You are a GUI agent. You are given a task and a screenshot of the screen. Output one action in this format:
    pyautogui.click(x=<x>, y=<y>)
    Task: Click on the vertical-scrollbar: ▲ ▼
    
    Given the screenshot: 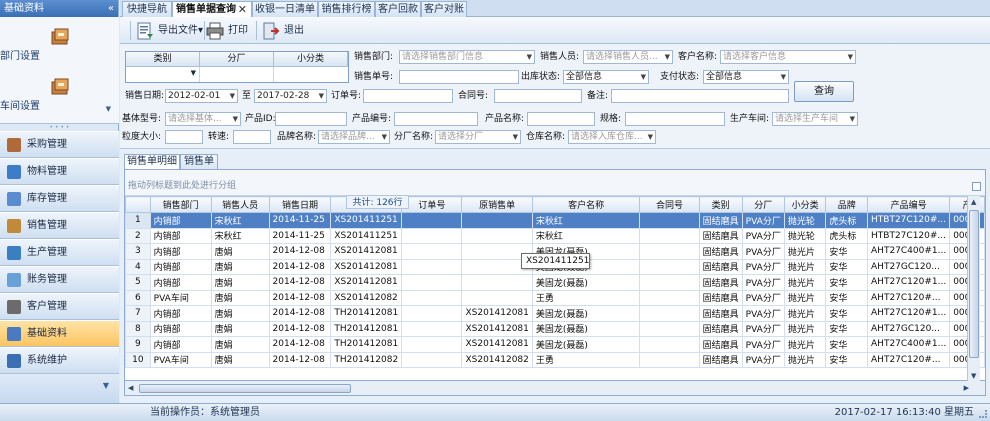 What is the action you would take?
    pyautogui.click(x=973, y=289)
    